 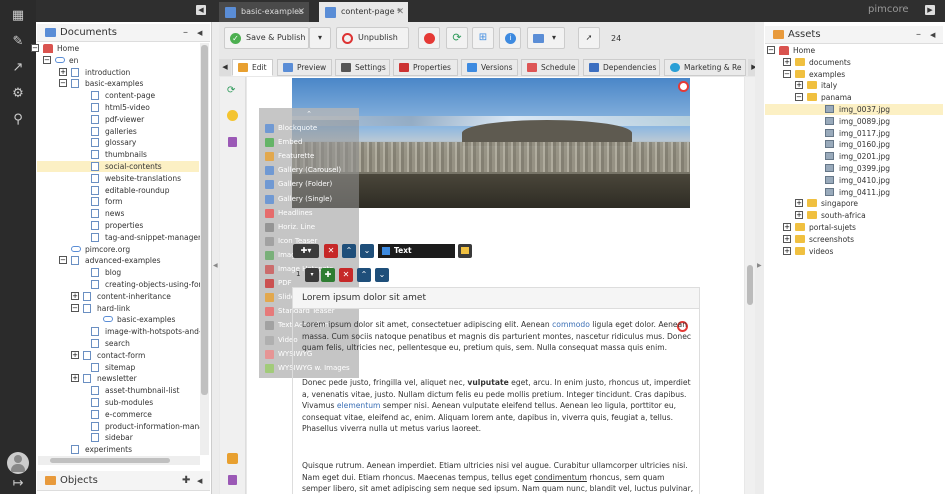 What do you see at coordinates (118, 60) in the screenshot?
I see `tree-item: − en` at bounding box center [118, 60].